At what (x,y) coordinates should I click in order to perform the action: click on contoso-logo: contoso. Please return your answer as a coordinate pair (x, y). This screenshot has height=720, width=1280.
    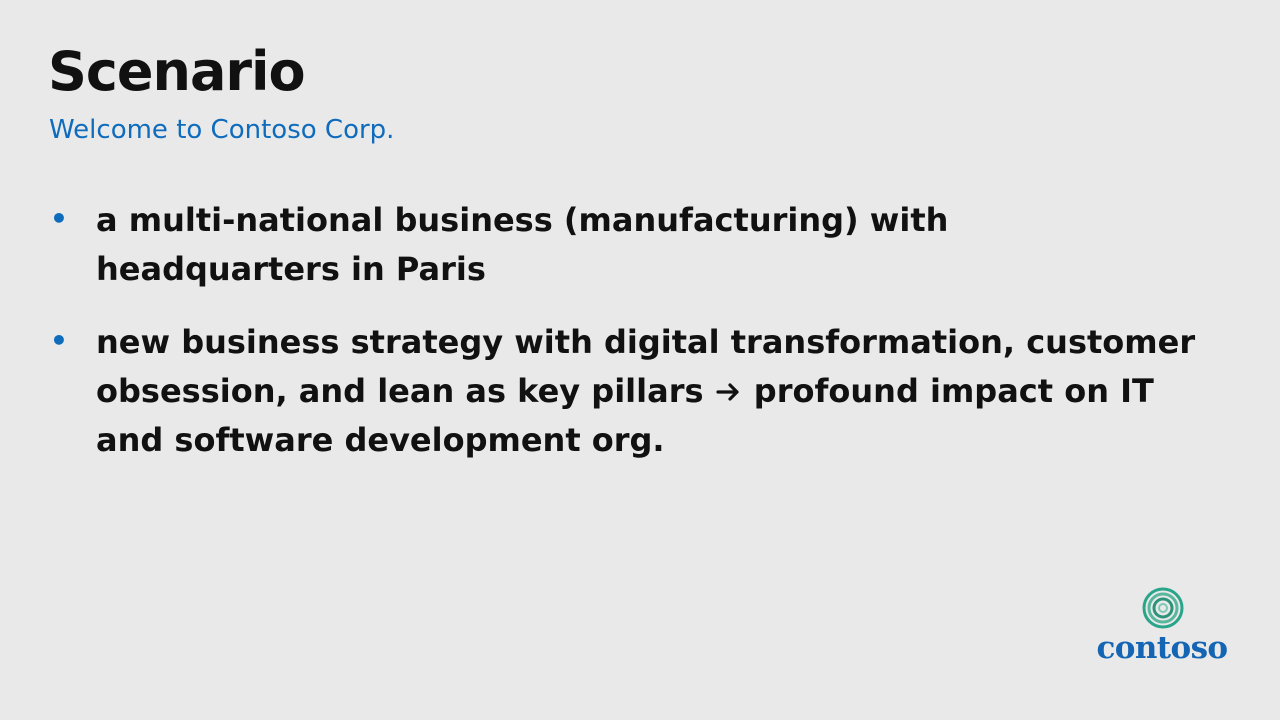
    Looking at the image, I should click on (1161, 627).